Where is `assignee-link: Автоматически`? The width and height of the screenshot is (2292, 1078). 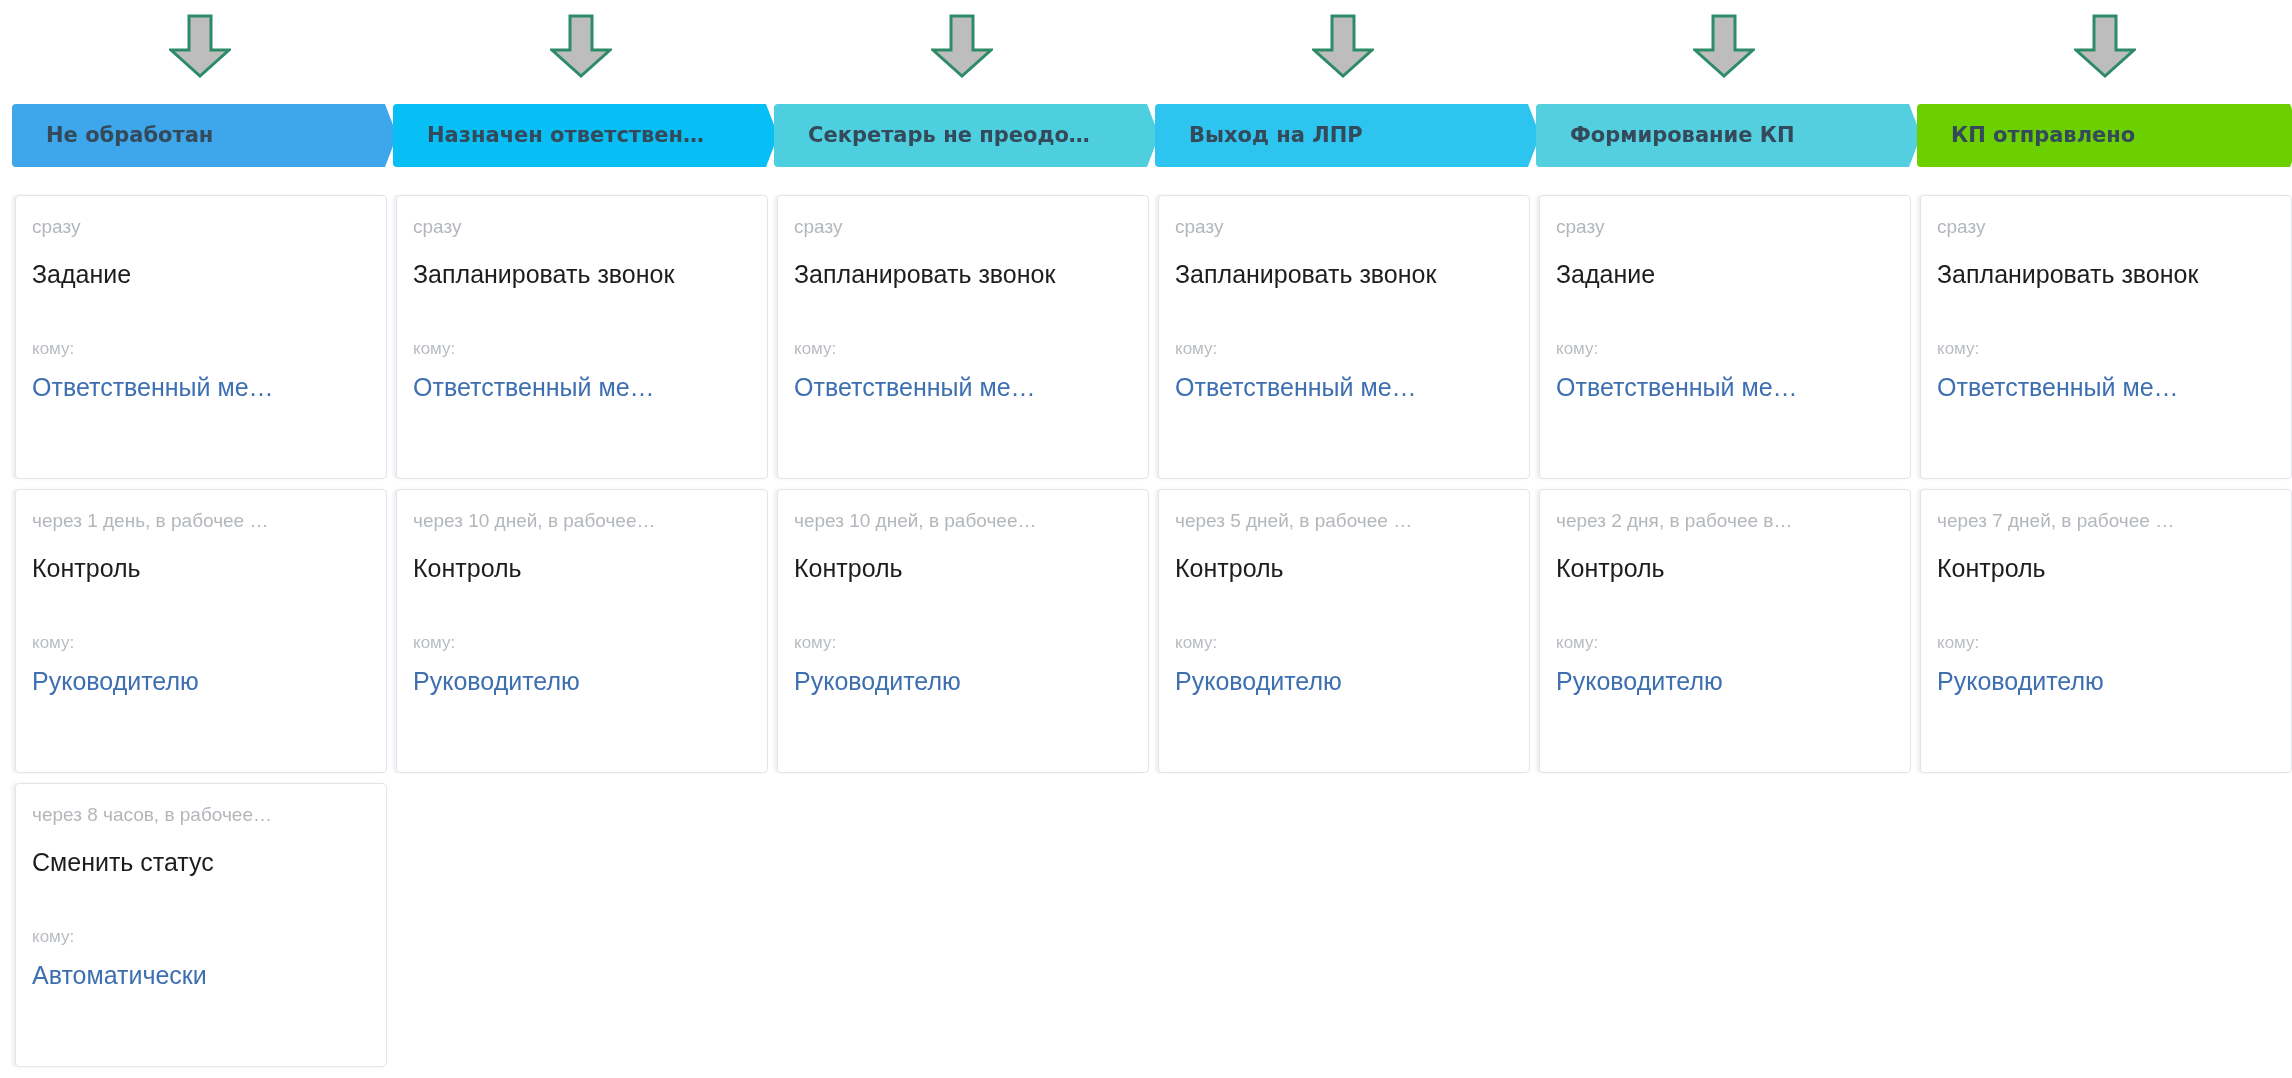
assignee-link: Автоматически is located at coordinates (119, 975).